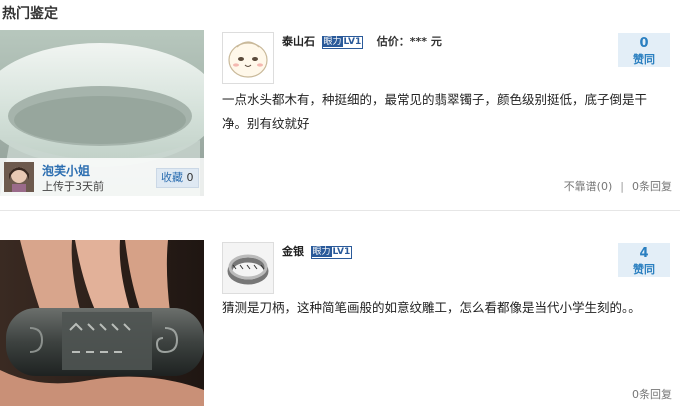 The image size is (680, 408). What do you see at coordinates (190, 177) in the screenshot?
I see `favorite-count: 0` at bounding box center [190, 177].